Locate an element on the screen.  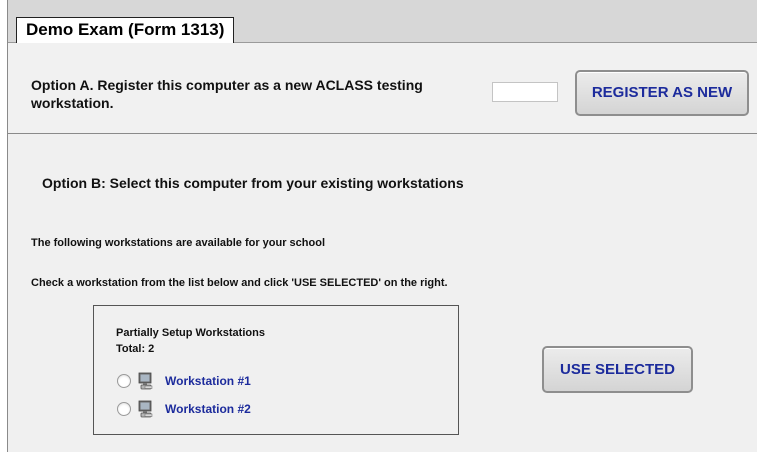
workstation-row-2: Workstation #2 is located at coordinates (184, 409).